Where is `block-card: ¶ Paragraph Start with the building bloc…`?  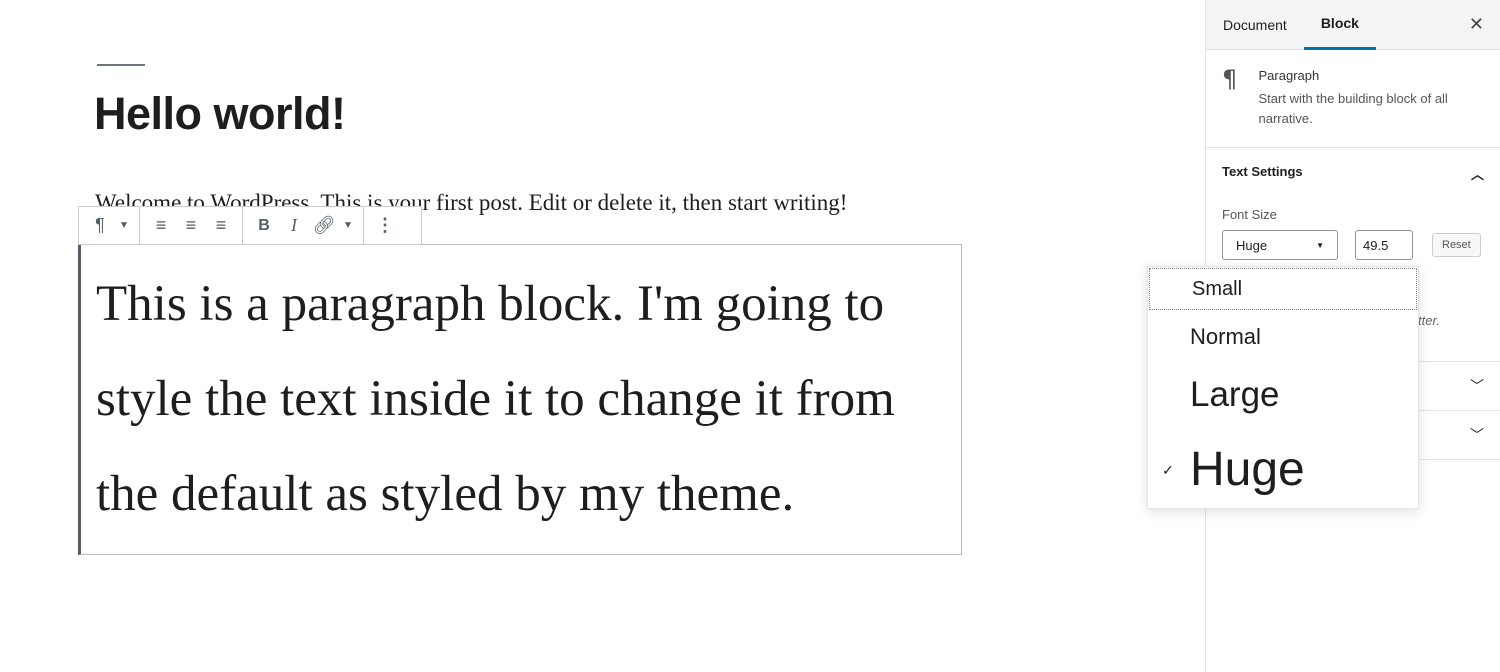 block-card: ¶ Paragraph Start with the building bloc… is located at coordinates (1353, 99).